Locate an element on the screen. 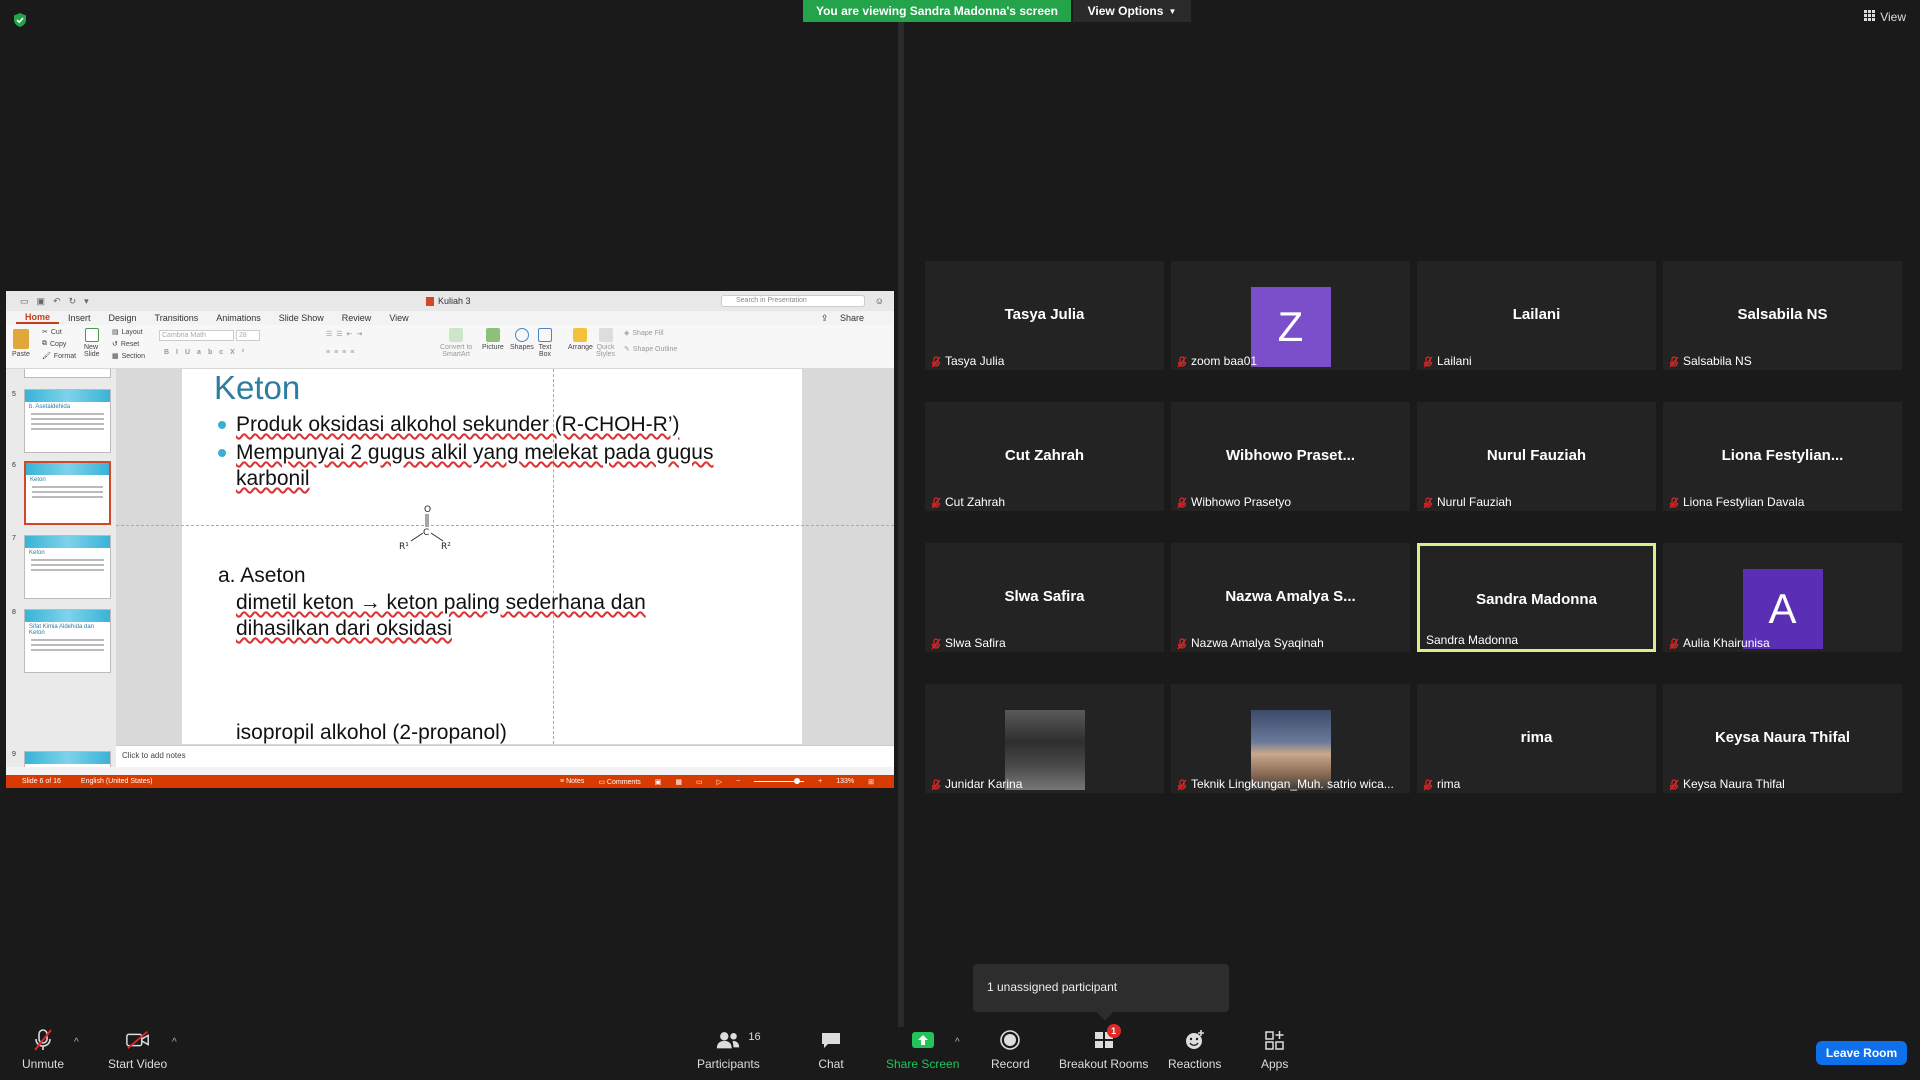  slide-thumbnail-6: Keton is located at coordinates (67, 493).